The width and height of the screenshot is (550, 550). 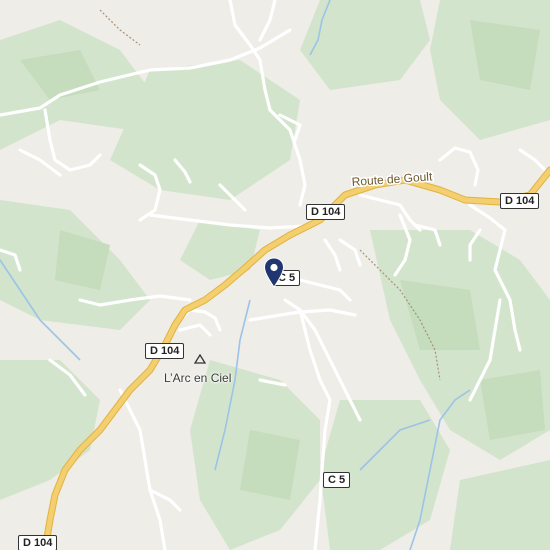 I want to click on route-shield-c5: C 5, so click(x=337, y=480).